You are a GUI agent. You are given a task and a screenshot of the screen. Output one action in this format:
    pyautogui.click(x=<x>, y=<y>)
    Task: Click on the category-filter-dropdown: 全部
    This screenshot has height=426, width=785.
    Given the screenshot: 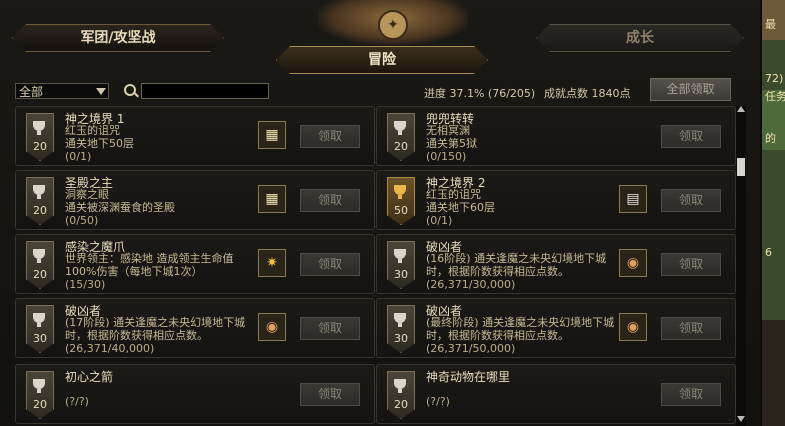 What is the action you would take?
    pyautogui.click(x=62, y=91)
    